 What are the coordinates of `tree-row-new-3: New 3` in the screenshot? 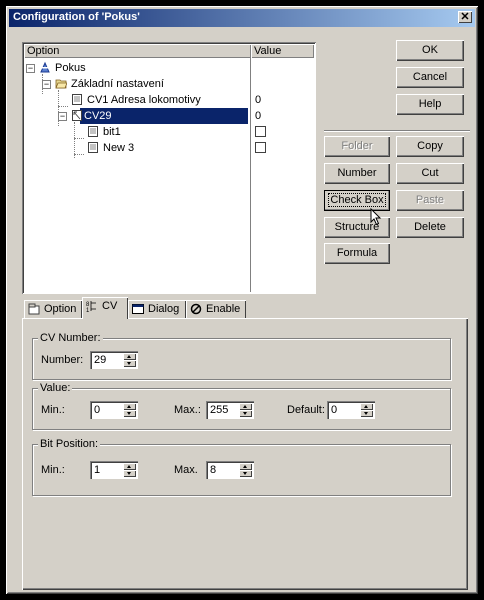 It's located at (167, 148).